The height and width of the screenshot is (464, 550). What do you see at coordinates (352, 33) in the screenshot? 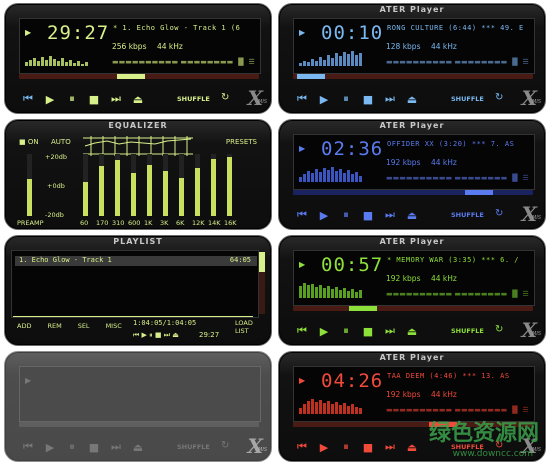
I see `time-display: 00:10` at bounding box center [352, 33].